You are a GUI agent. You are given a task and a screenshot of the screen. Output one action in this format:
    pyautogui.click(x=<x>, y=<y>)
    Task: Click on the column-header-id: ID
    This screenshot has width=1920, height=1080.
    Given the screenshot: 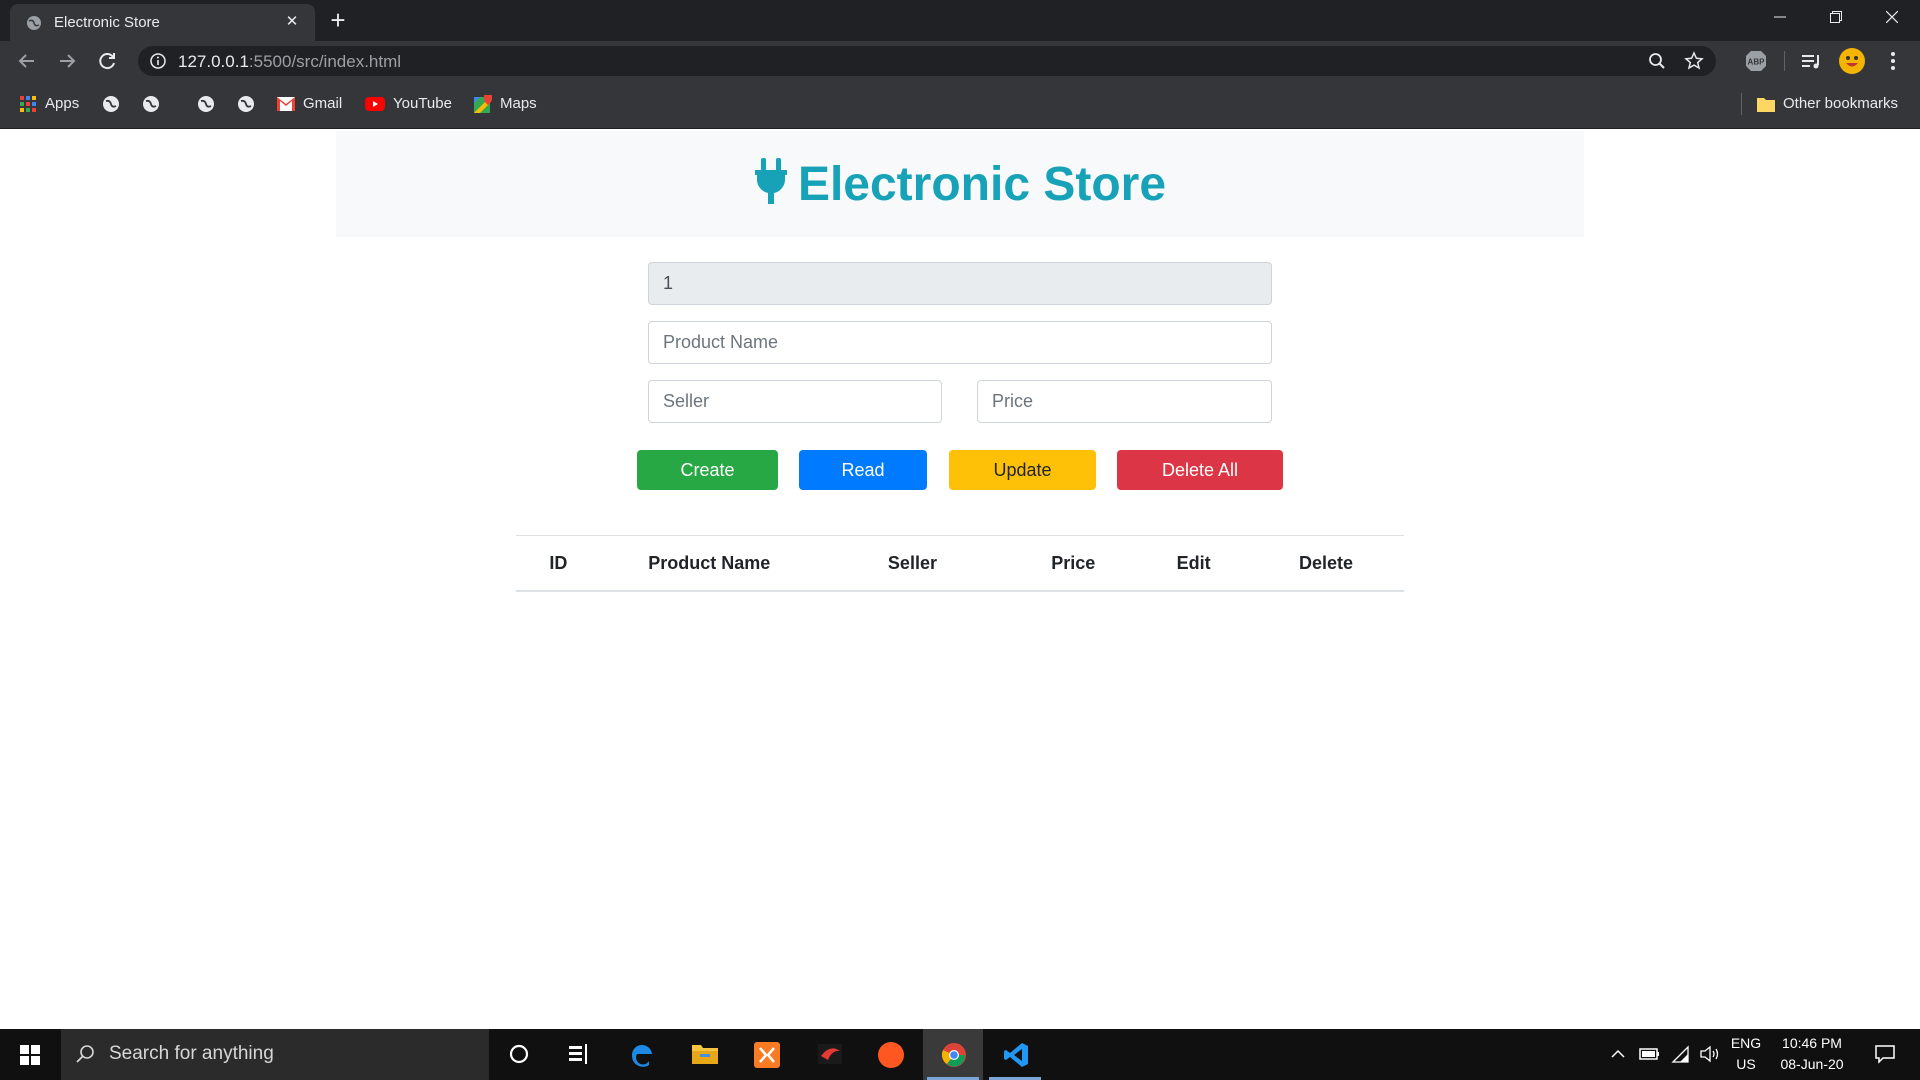 What is the action you would take?
    pyautogui.click(x=558, y=563)
    